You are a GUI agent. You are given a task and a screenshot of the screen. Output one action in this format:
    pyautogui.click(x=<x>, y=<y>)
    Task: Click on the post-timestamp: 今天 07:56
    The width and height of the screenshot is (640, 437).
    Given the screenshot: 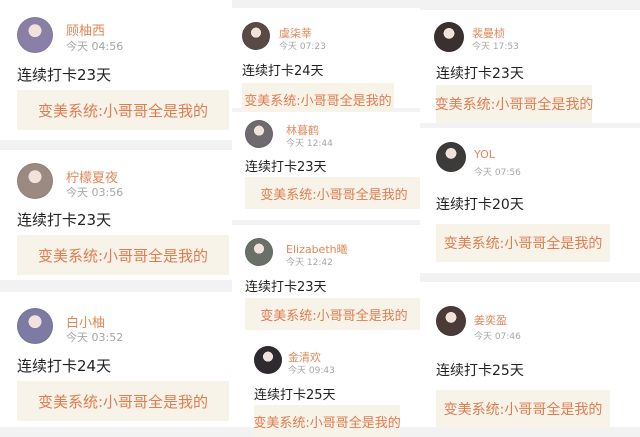 What is the action you would take?
    pyautogui.click(x=497, y=173)
    